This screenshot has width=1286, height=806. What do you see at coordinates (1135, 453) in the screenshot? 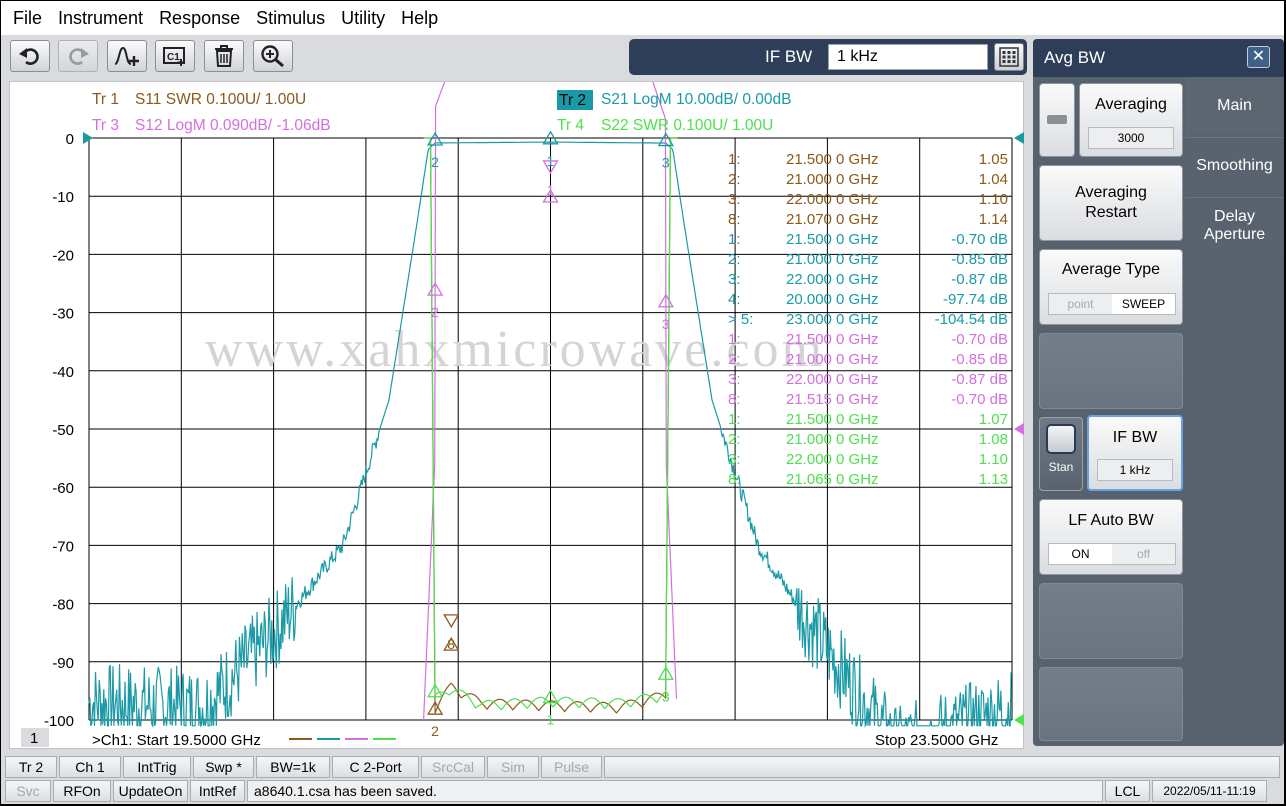
I see `ifbw-softkey: IF BW 1 kHz` at bounding box center [1135, 453].